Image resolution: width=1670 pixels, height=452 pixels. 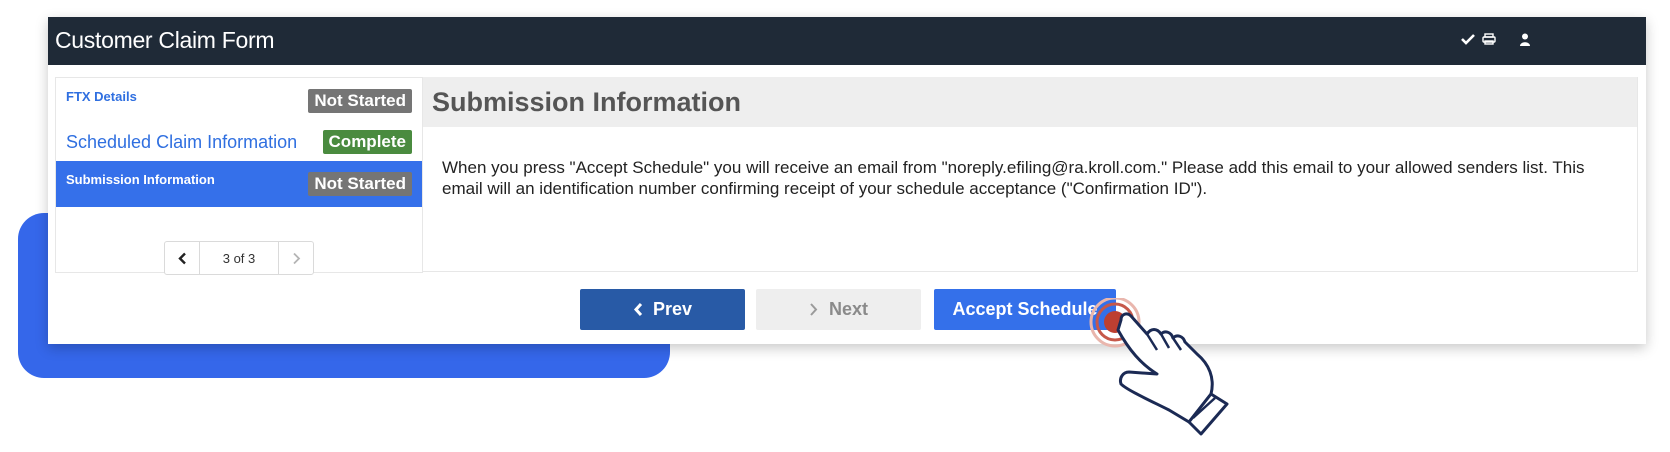 I want to click on pager-count: 3 of 3, so click(x=239, y=258).